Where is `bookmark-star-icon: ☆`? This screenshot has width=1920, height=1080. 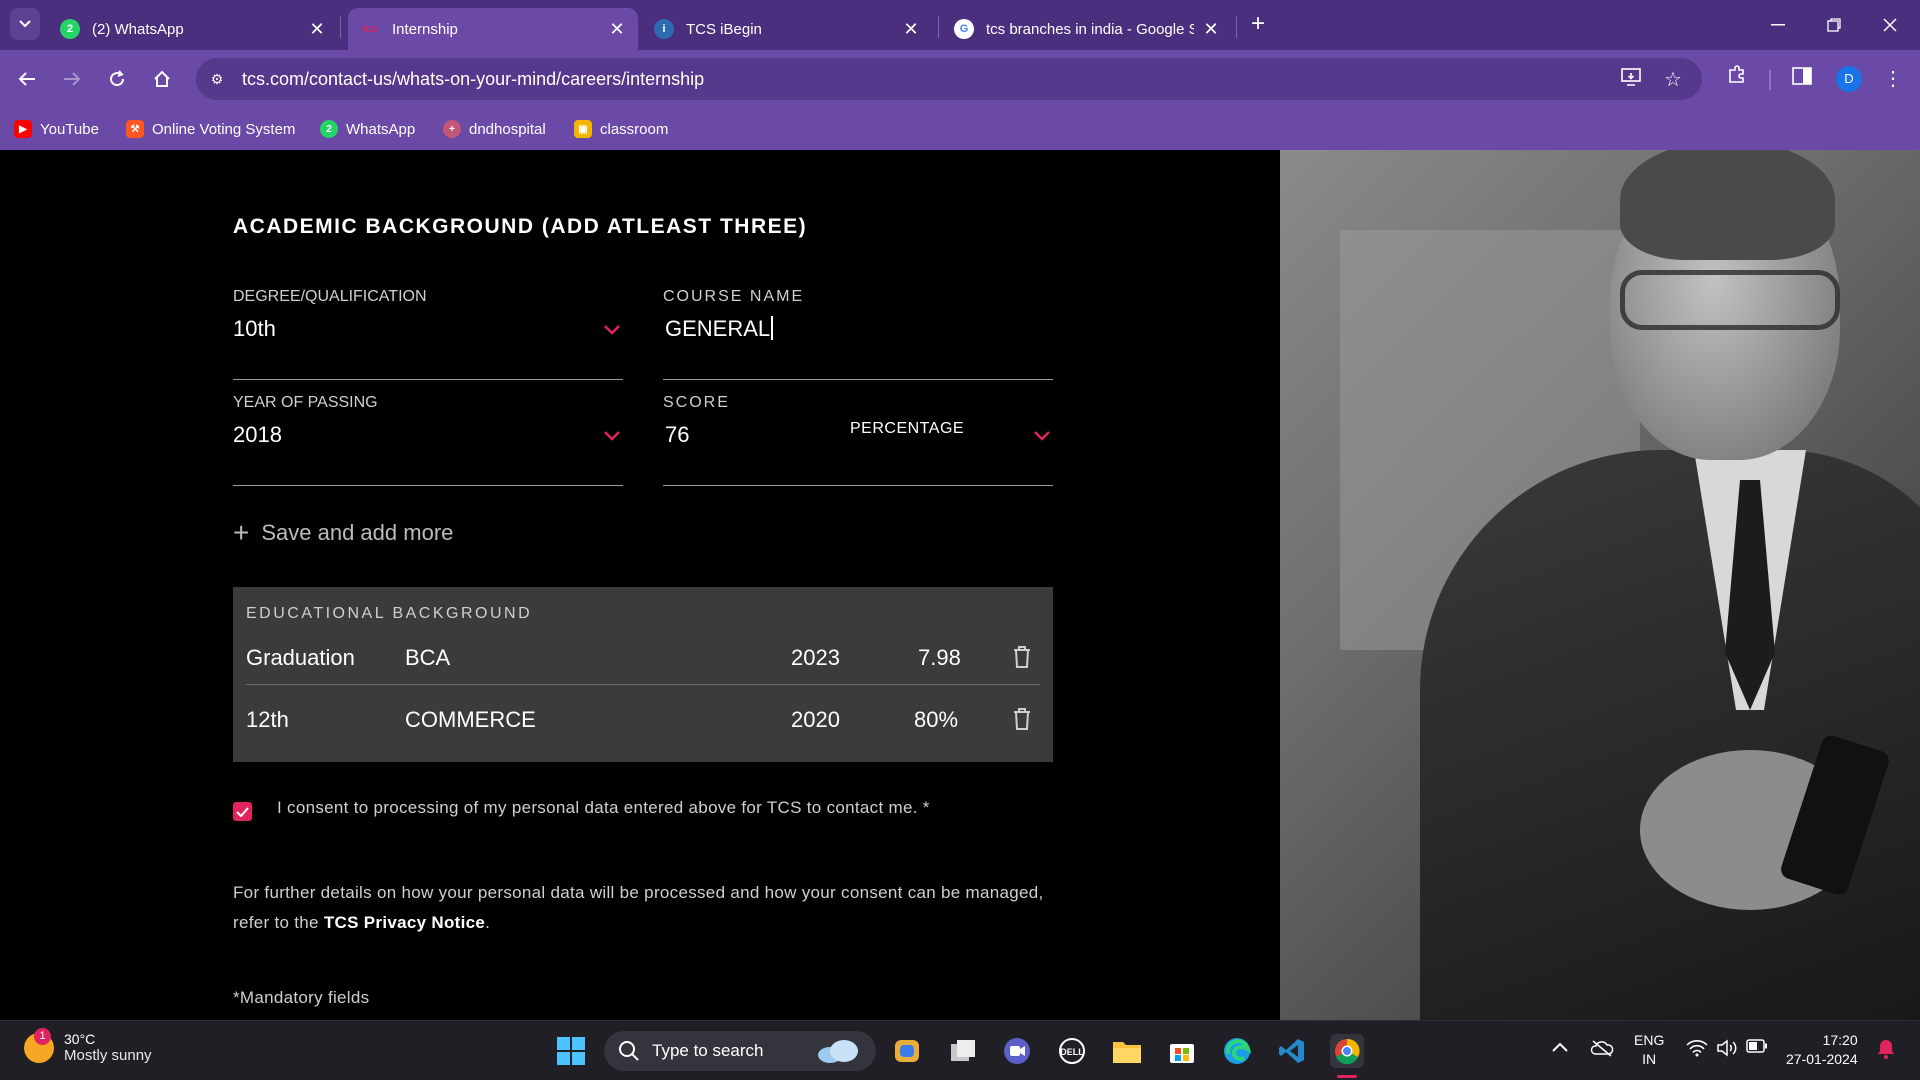 bookmark-star-icon: ☆ is located at coordinates (1673, 80).